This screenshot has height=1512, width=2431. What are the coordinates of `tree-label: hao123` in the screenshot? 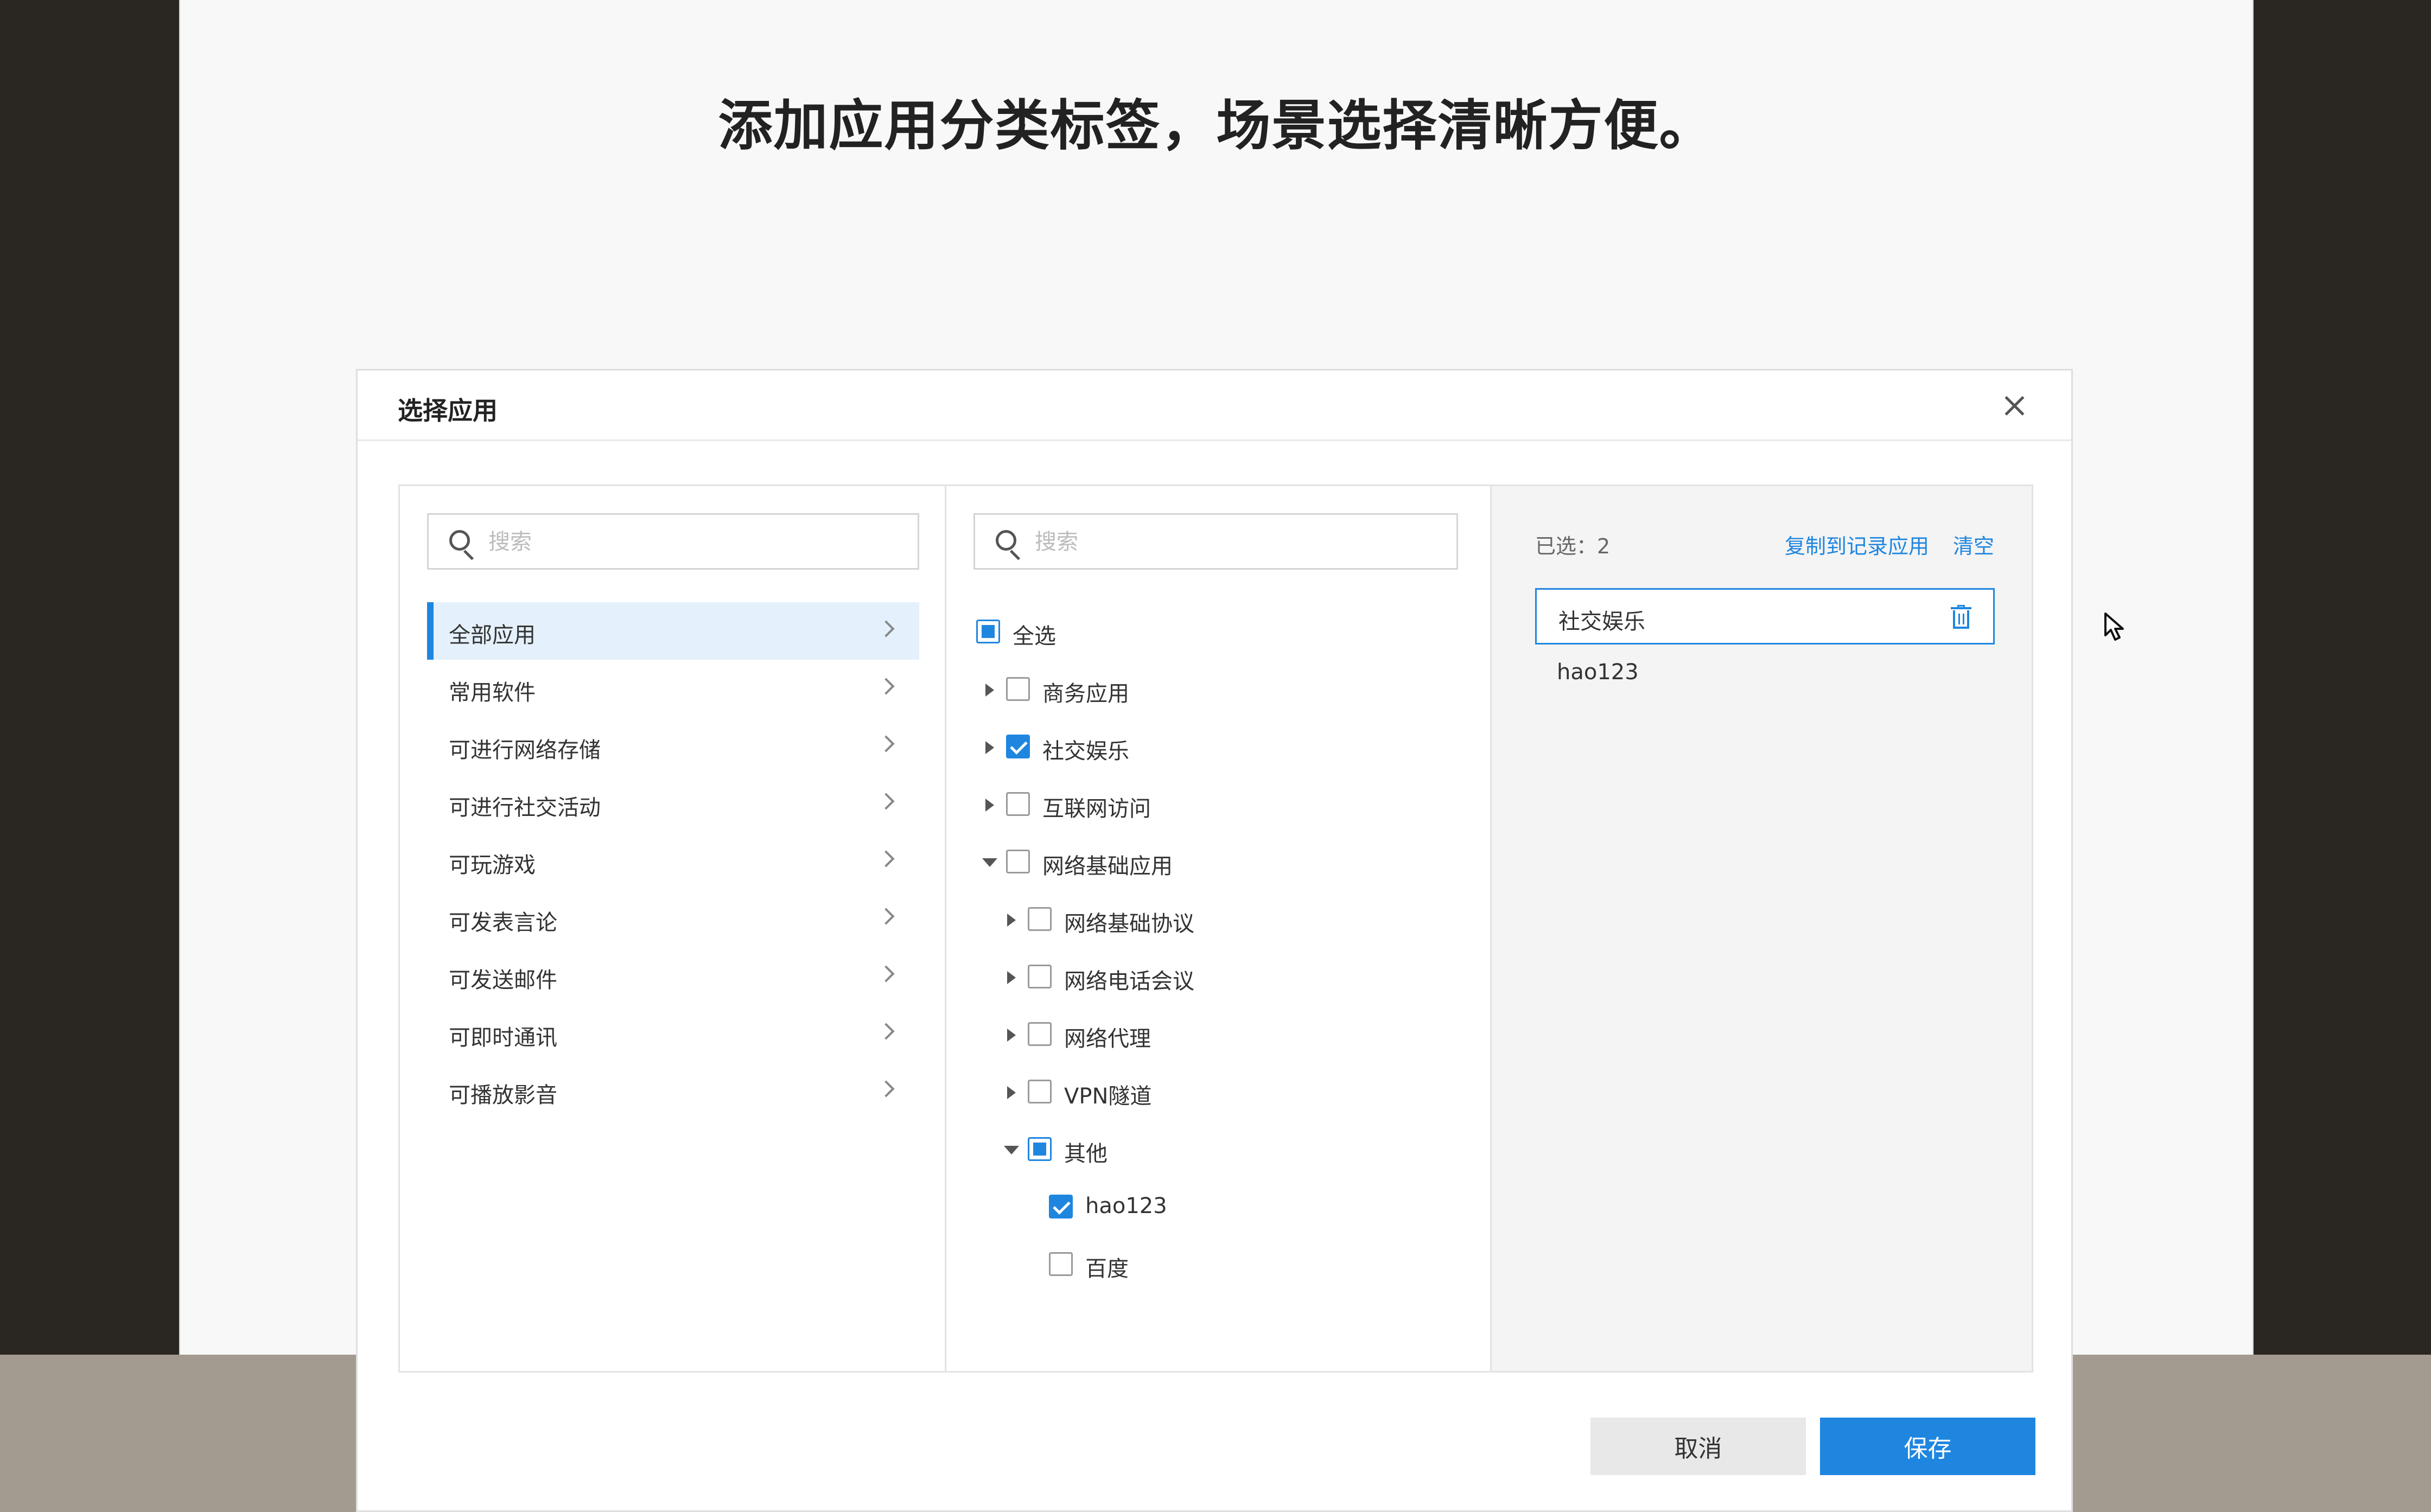 It's located at (1126, 1206).